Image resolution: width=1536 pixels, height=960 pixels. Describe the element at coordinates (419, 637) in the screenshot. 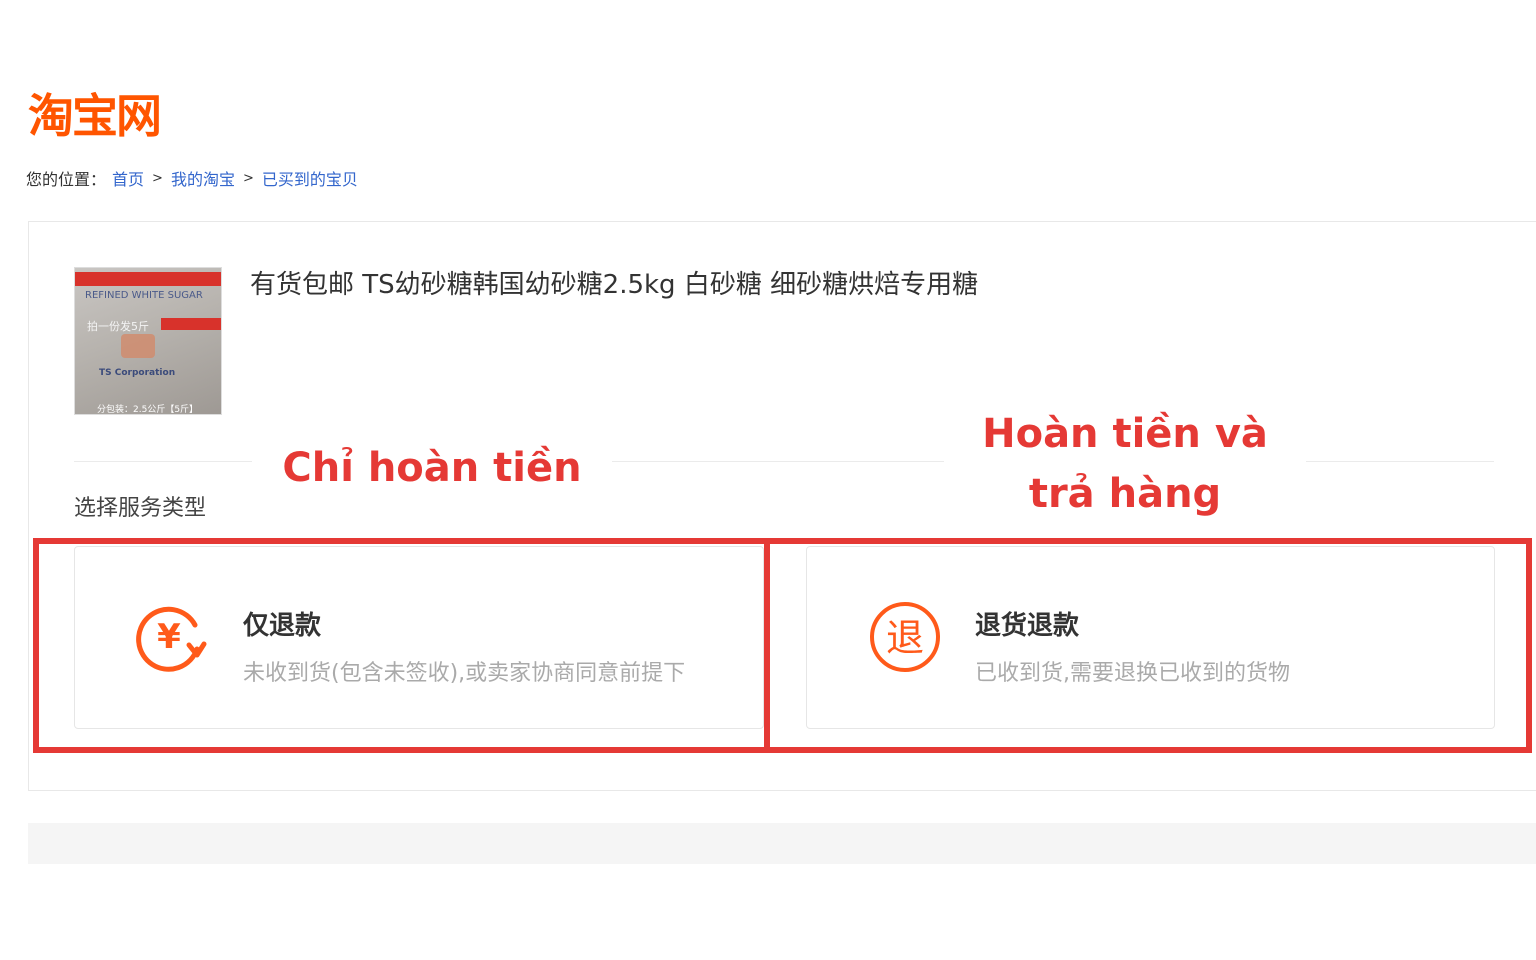

I see `refund-only-option: ¥ 仅退款 未收到货(包含未签收),或卖家协商同意前提下` at that location.